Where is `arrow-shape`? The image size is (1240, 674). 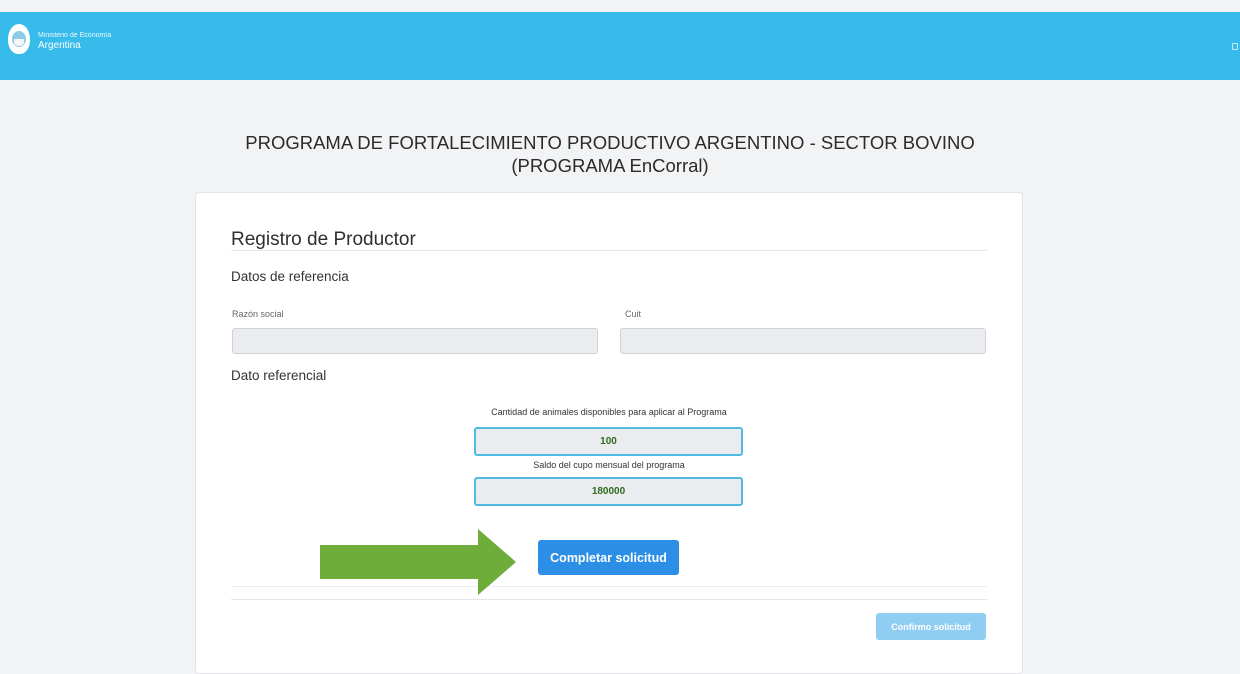
arrow-shape is located at coordinates (418, 562).